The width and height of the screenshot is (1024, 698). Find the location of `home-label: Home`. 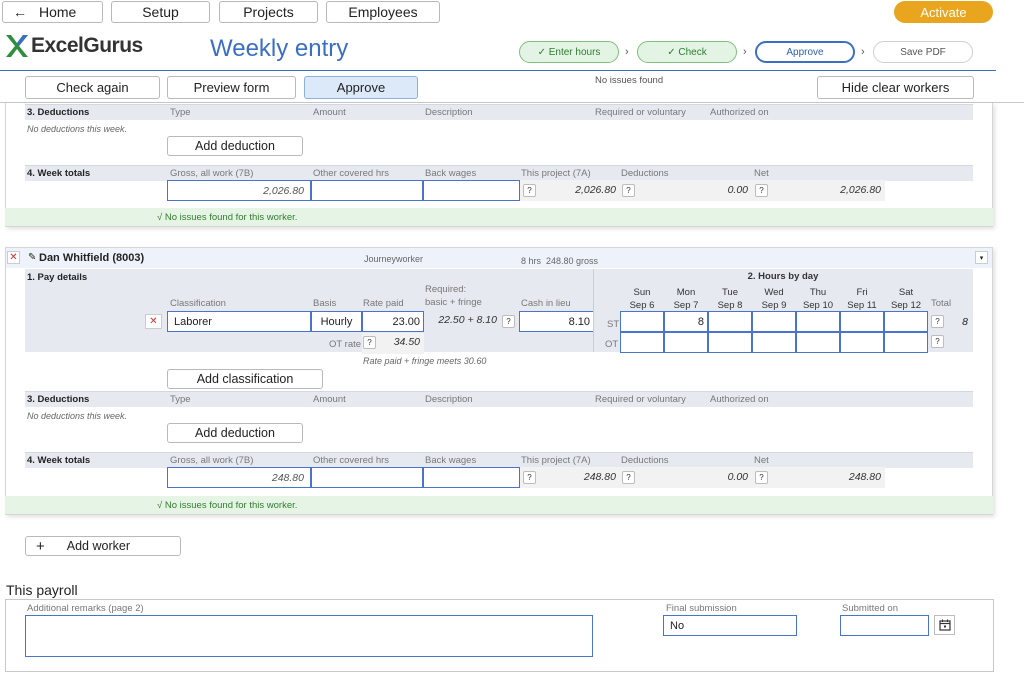

home-label: Home is located at coordinates (58, 12).